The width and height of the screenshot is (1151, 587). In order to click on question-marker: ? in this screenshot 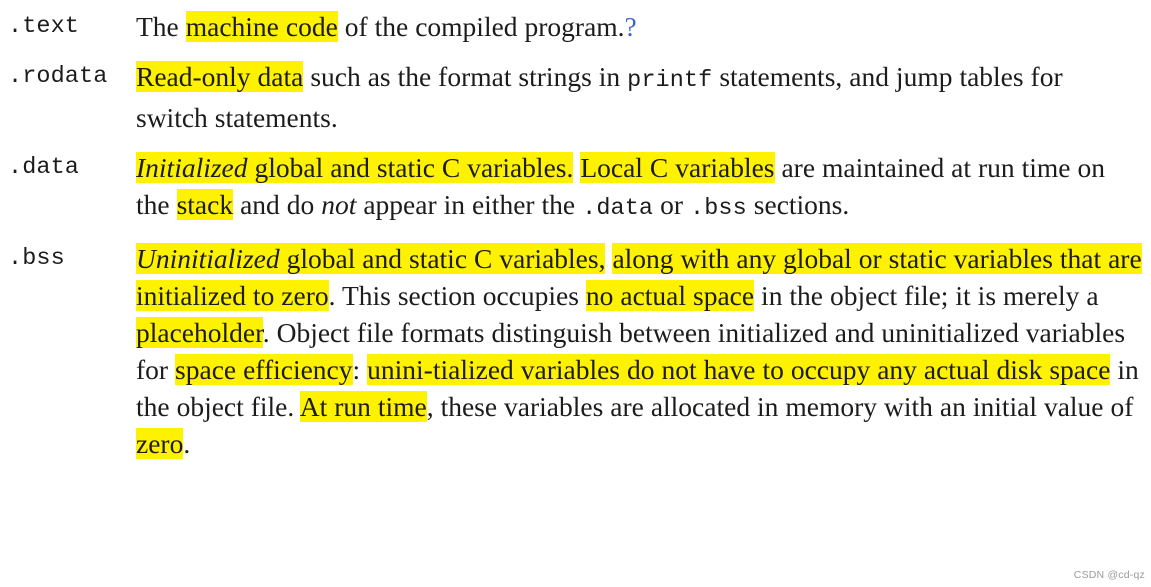, I will do `click(630, 27)`.